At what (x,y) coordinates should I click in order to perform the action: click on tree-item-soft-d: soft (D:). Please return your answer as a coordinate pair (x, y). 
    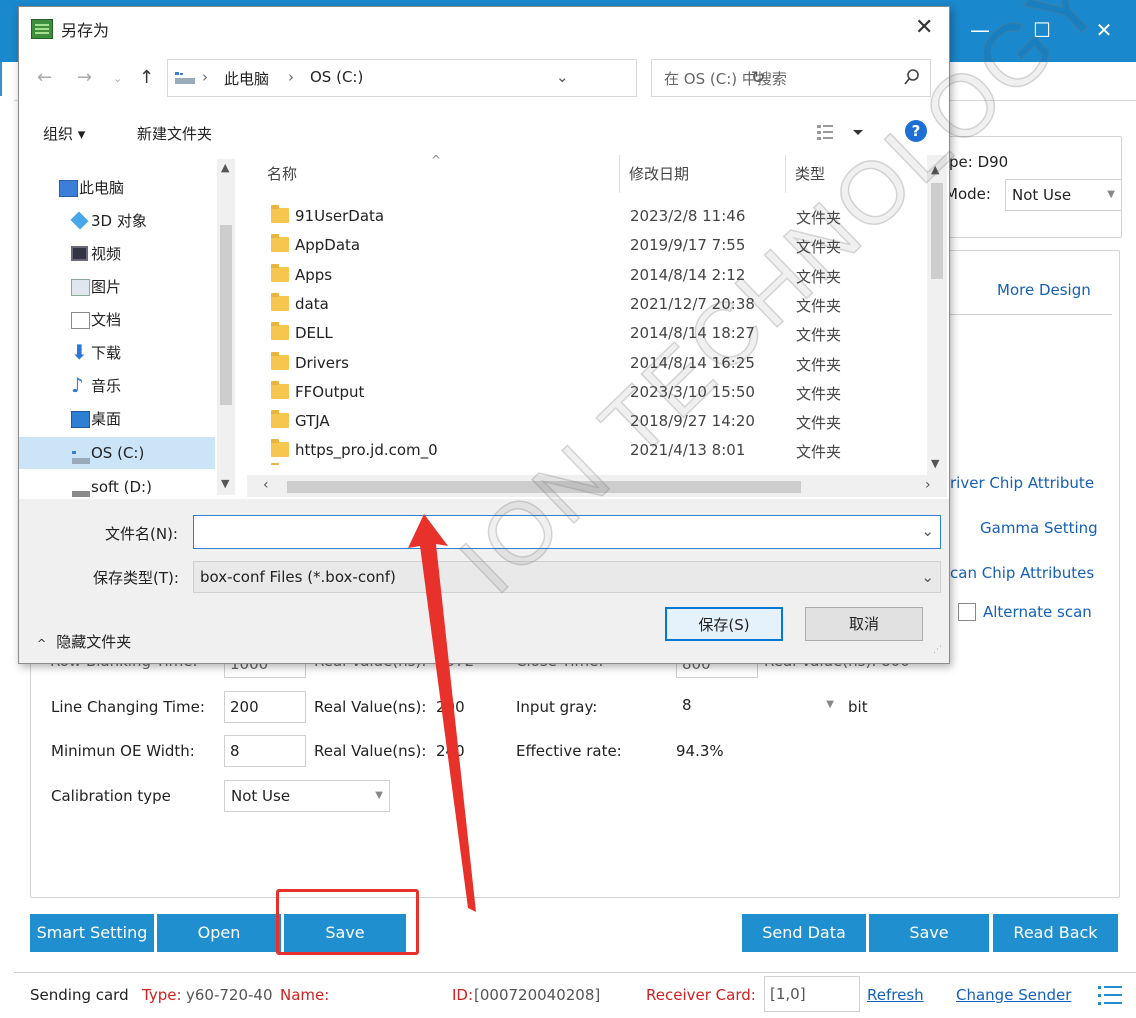
    Looking at the image, I should click on (112, 487).